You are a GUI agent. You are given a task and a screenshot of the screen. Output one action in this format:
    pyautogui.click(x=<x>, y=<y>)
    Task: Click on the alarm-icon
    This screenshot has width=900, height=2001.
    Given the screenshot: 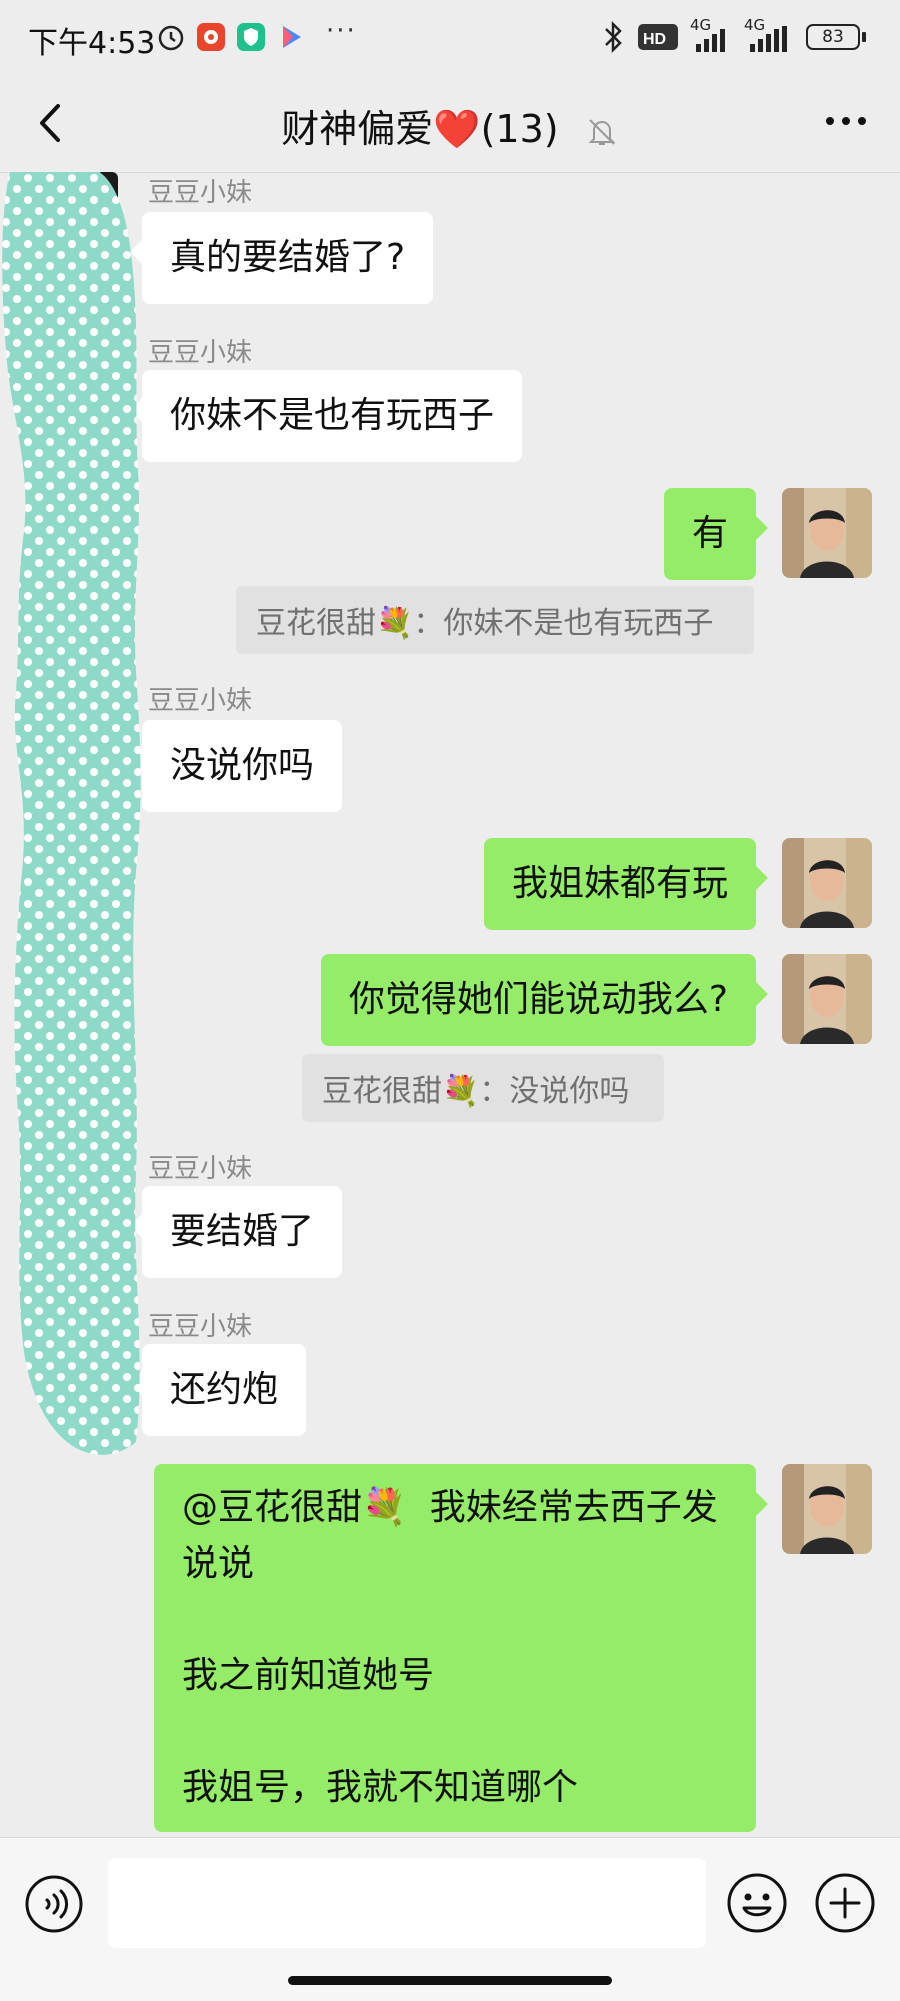 What is the action you would take?
    pyautogui.click(x=171, y=38)
    